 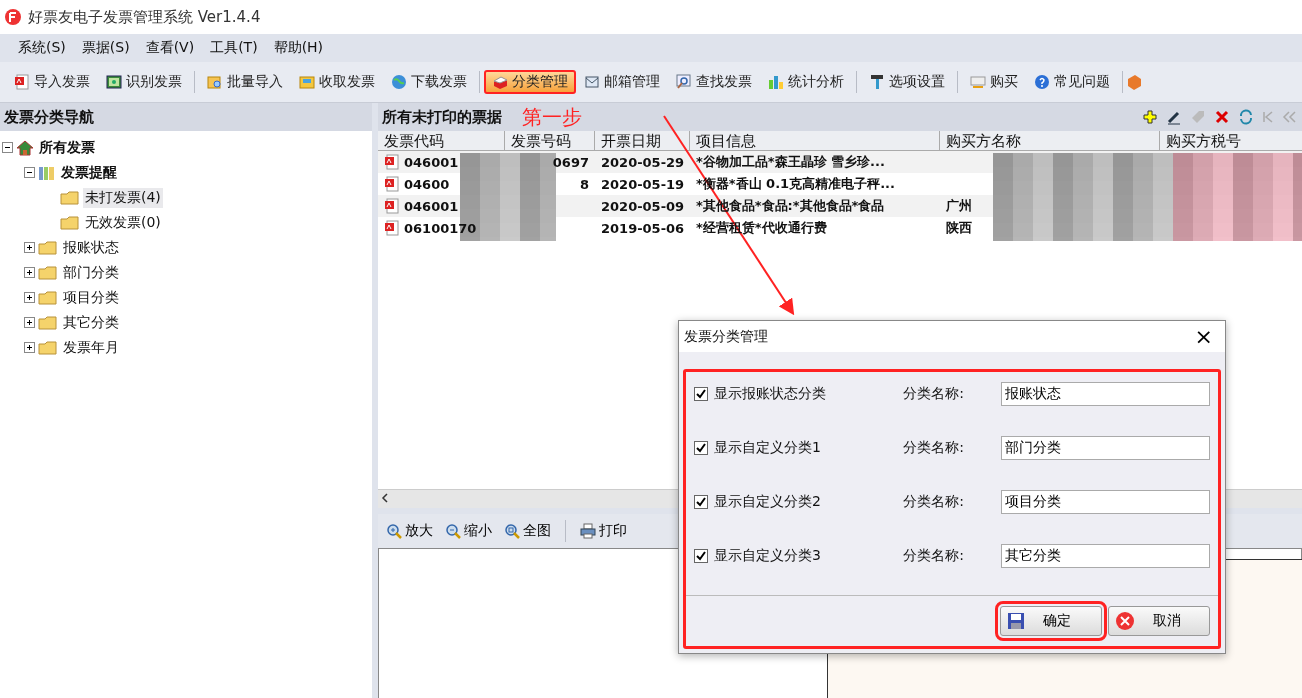 What do you see at coordinates (427, 184) in the screenshot?
I see `table-cell: 04600` at bounding box center [427, 184].